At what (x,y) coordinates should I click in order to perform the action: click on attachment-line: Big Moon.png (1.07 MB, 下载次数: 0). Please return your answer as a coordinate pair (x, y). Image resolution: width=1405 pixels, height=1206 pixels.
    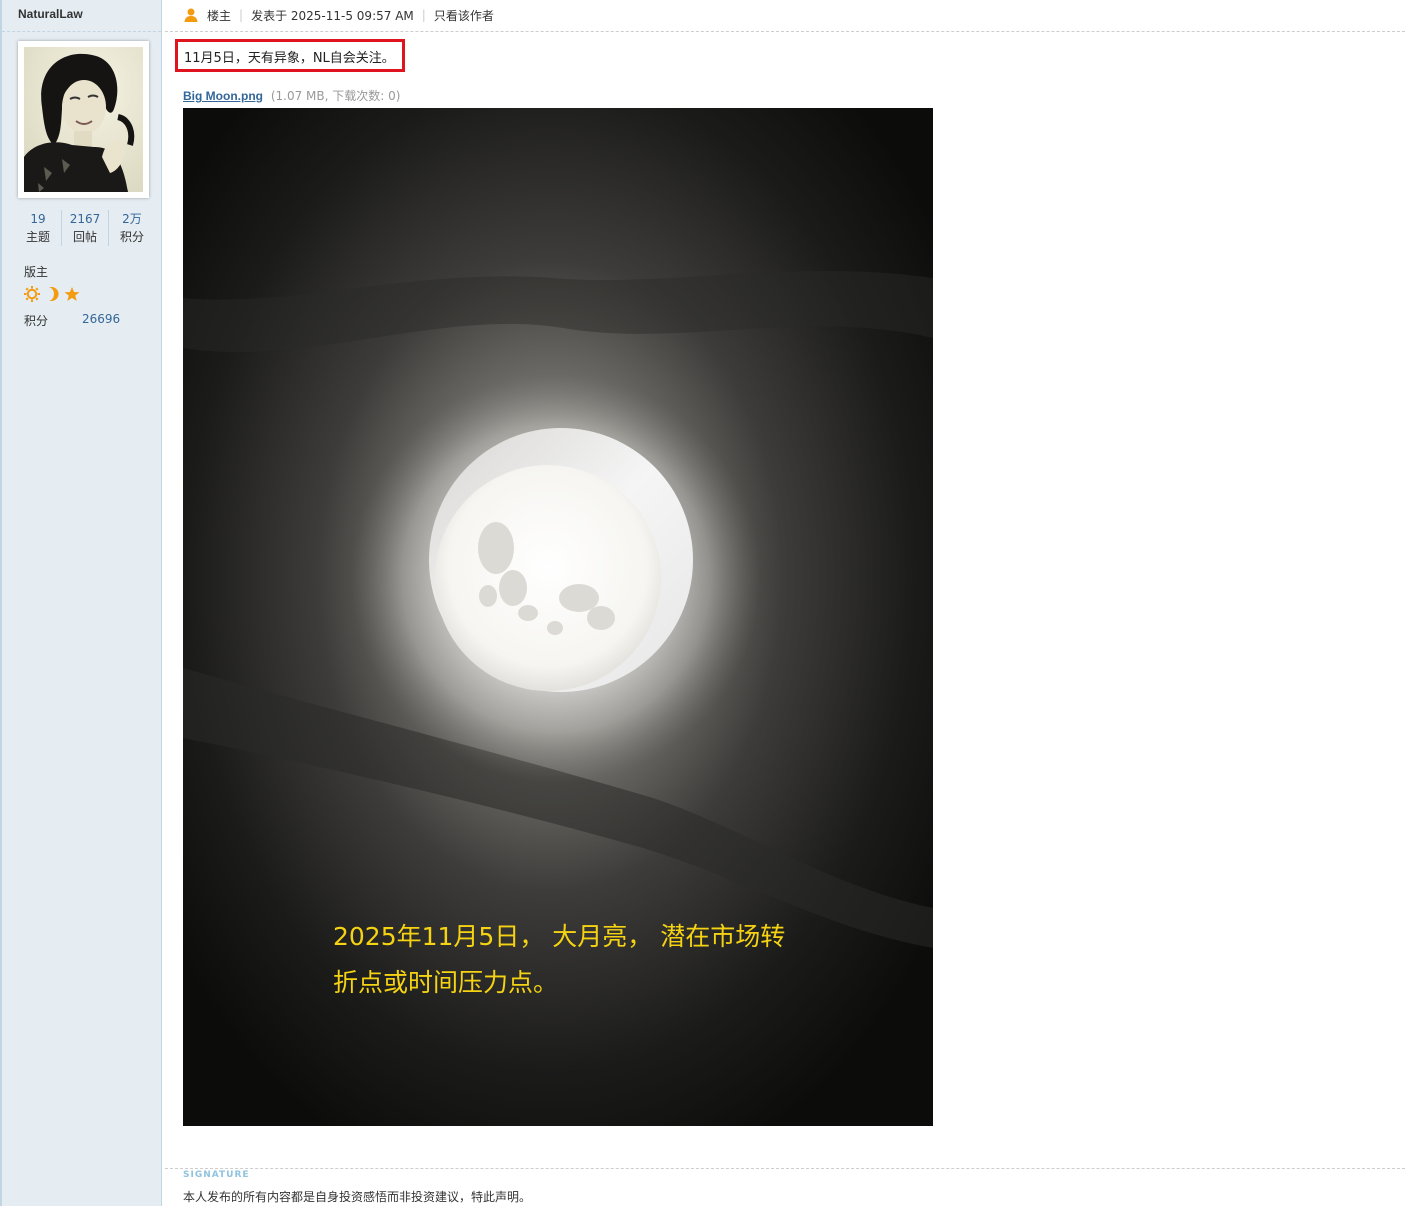
    Looking at the image, I should click on (291, 95).